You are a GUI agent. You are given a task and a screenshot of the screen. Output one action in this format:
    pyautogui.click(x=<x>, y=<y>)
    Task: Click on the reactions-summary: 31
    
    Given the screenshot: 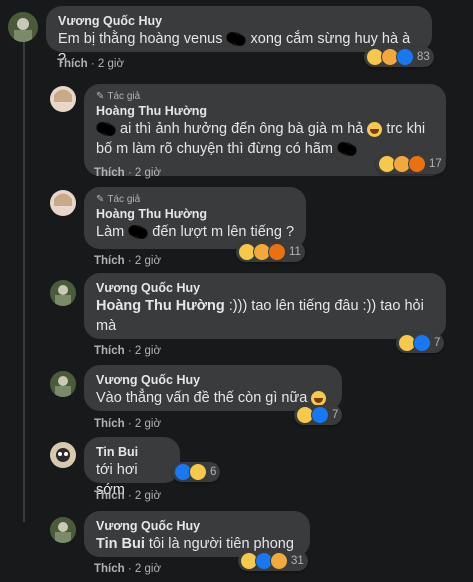 What is the action you would take?
    pyautogui.click(x=273, y=561)
    